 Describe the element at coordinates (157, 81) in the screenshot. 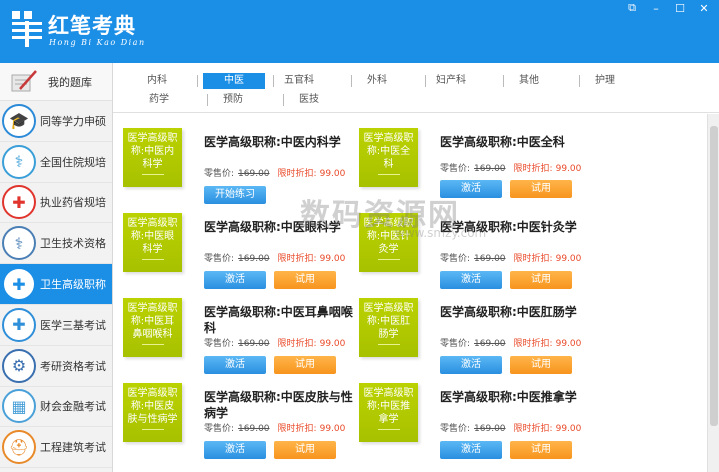

I see `tab-0: 内科` at that location.